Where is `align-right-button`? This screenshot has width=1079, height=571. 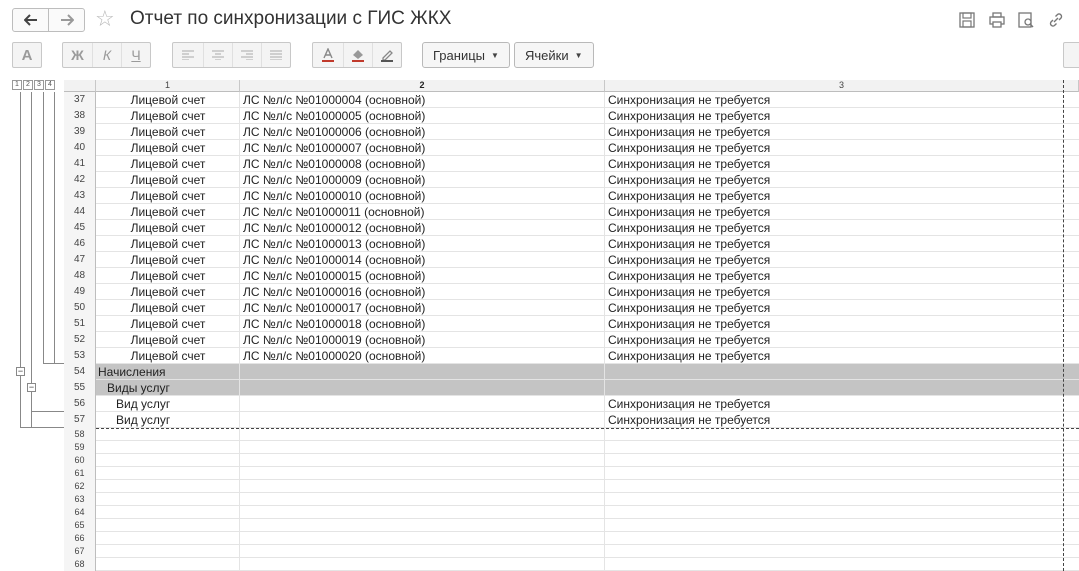 align-right-button is located at coordinates (246, 55).